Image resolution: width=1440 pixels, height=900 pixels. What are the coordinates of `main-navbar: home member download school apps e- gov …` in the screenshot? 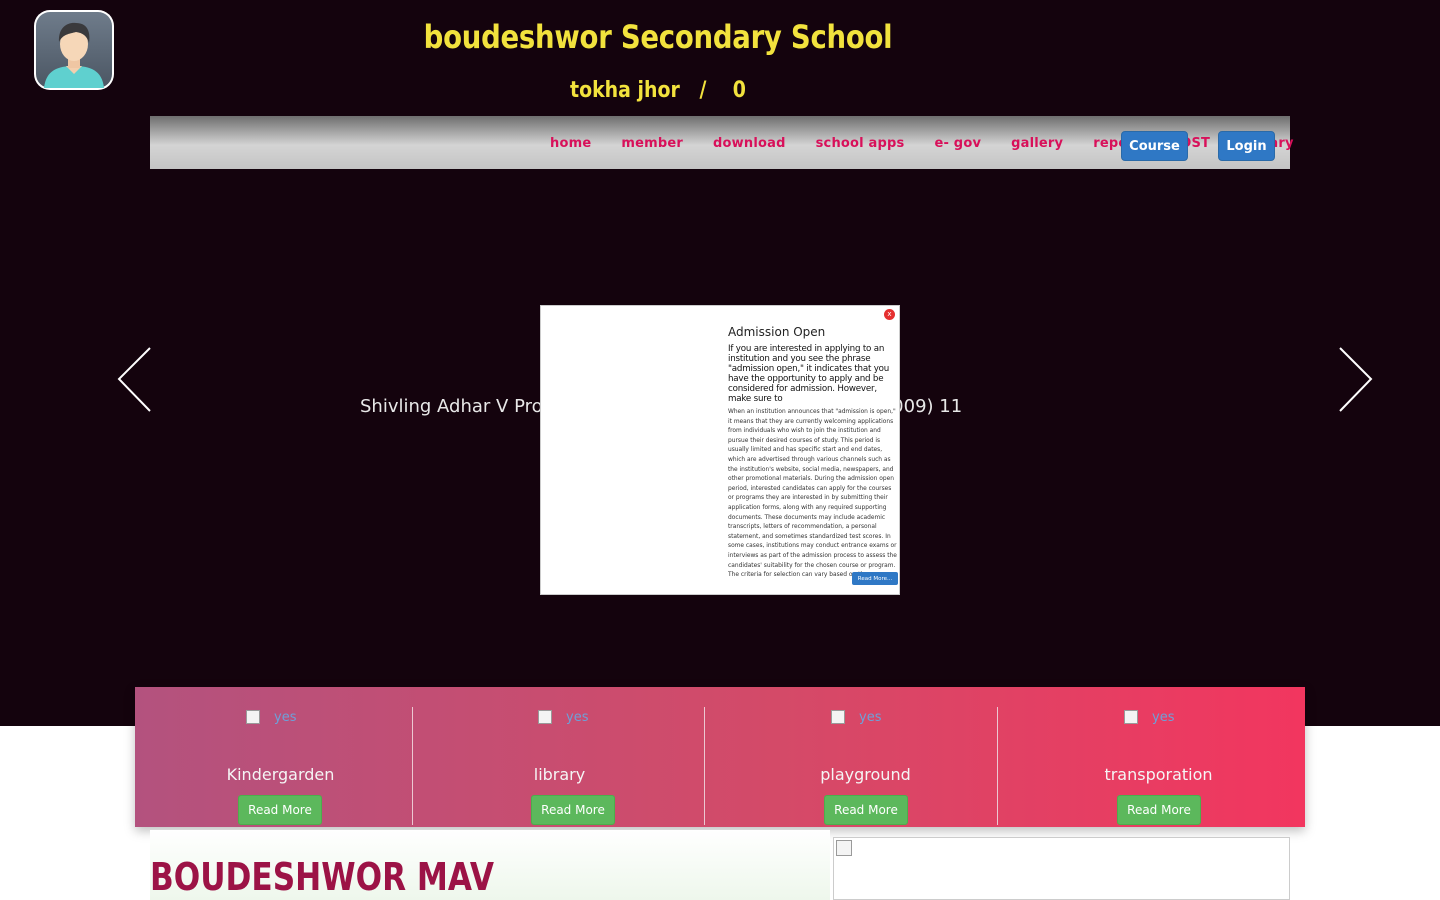 It's located at (721, 142).